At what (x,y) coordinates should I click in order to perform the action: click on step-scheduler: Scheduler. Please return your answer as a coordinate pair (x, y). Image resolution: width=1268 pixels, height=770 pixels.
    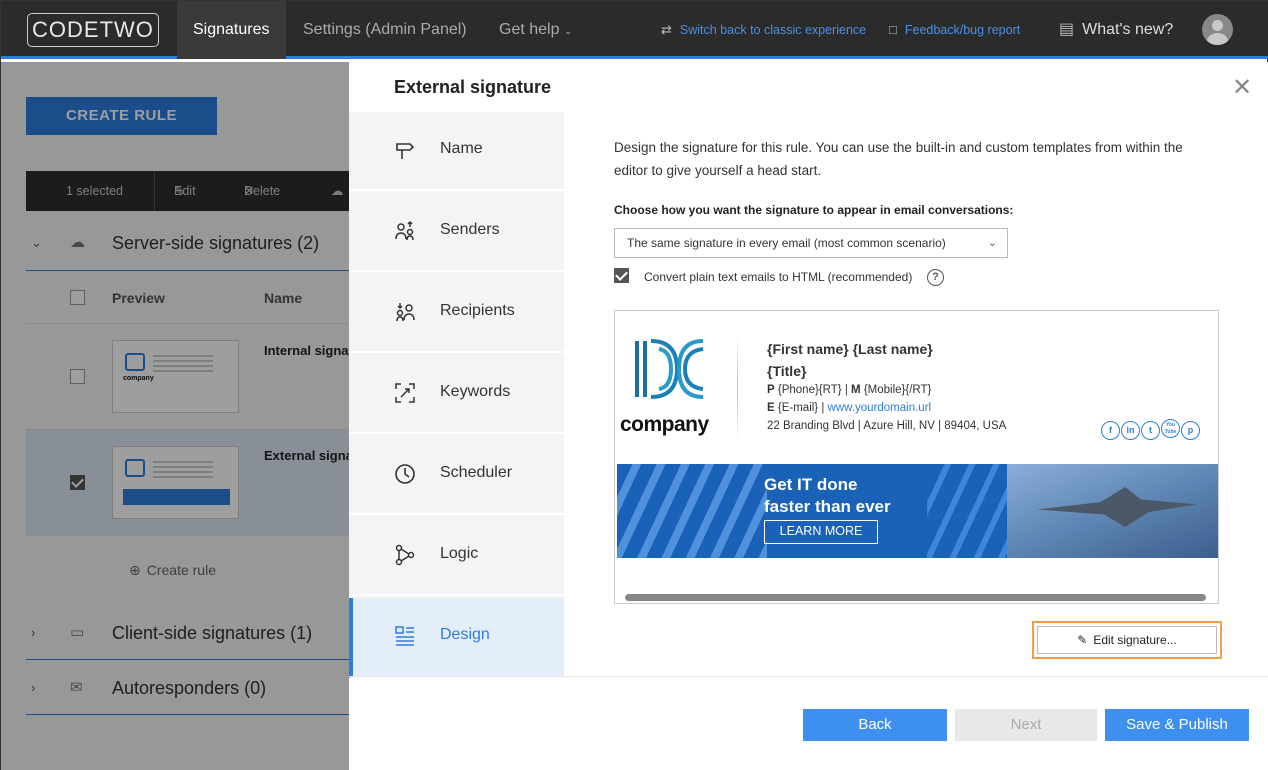
    Looking at the image, I should click on (456, 475).